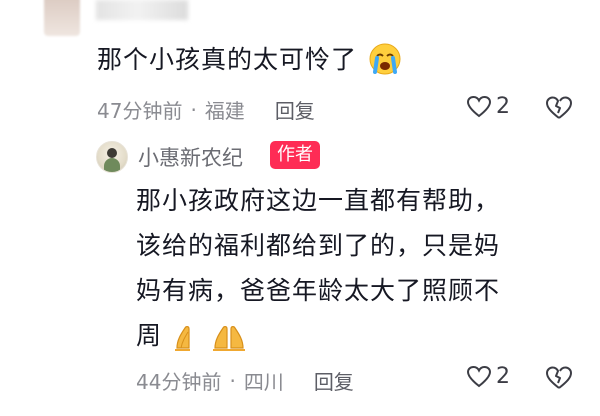  I want to click on reply-last-line: 周, so click(346, 335).